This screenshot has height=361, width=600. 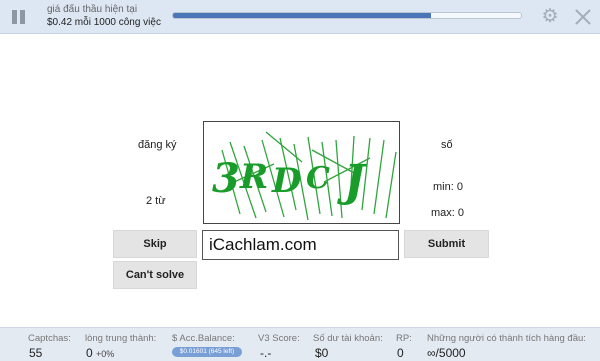 I want to click on min-length-label: min: 0, so click(x=448, y=187).